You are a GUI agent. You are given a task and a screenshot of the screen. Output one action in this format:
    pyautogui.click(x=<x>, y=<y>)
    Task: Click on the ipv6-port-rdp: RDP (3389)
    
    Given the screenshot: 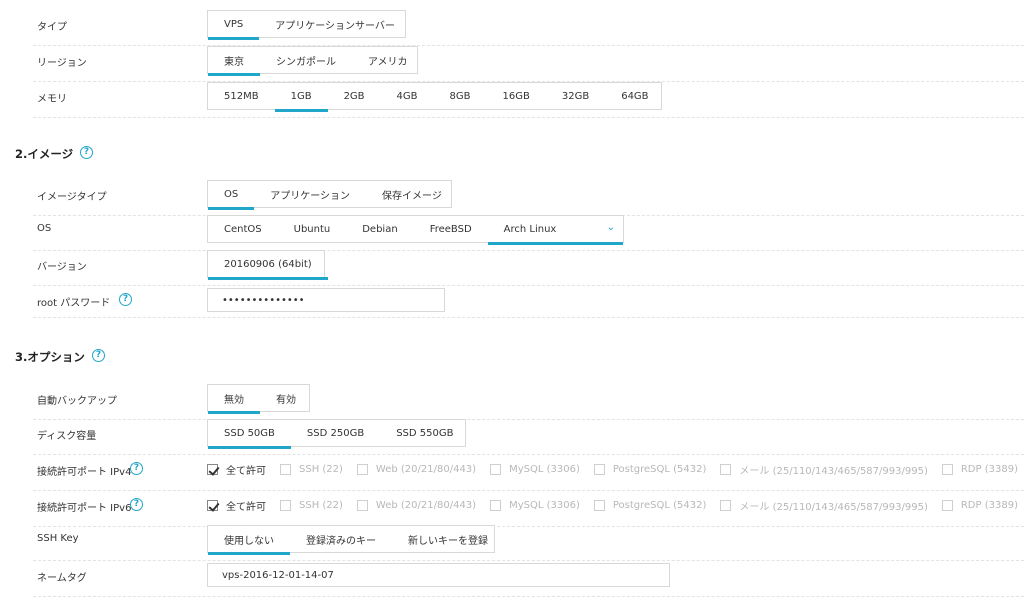 What is the action you would take?
    pyautogui.click(x=979, y=505)
    